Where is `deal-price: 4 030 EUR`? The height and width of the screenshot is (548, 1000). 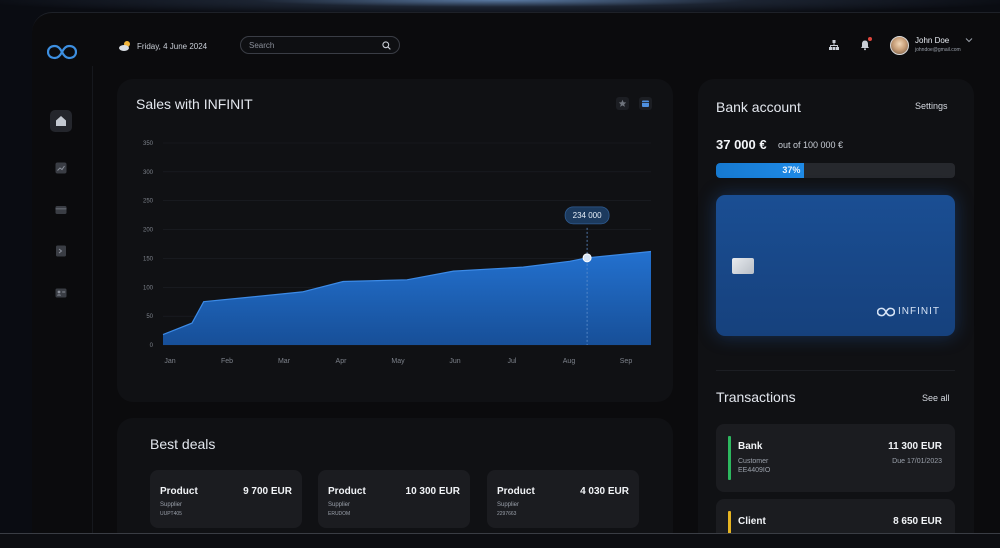
deal-price: 4 030 EUR is located at coordinates (604, 491).